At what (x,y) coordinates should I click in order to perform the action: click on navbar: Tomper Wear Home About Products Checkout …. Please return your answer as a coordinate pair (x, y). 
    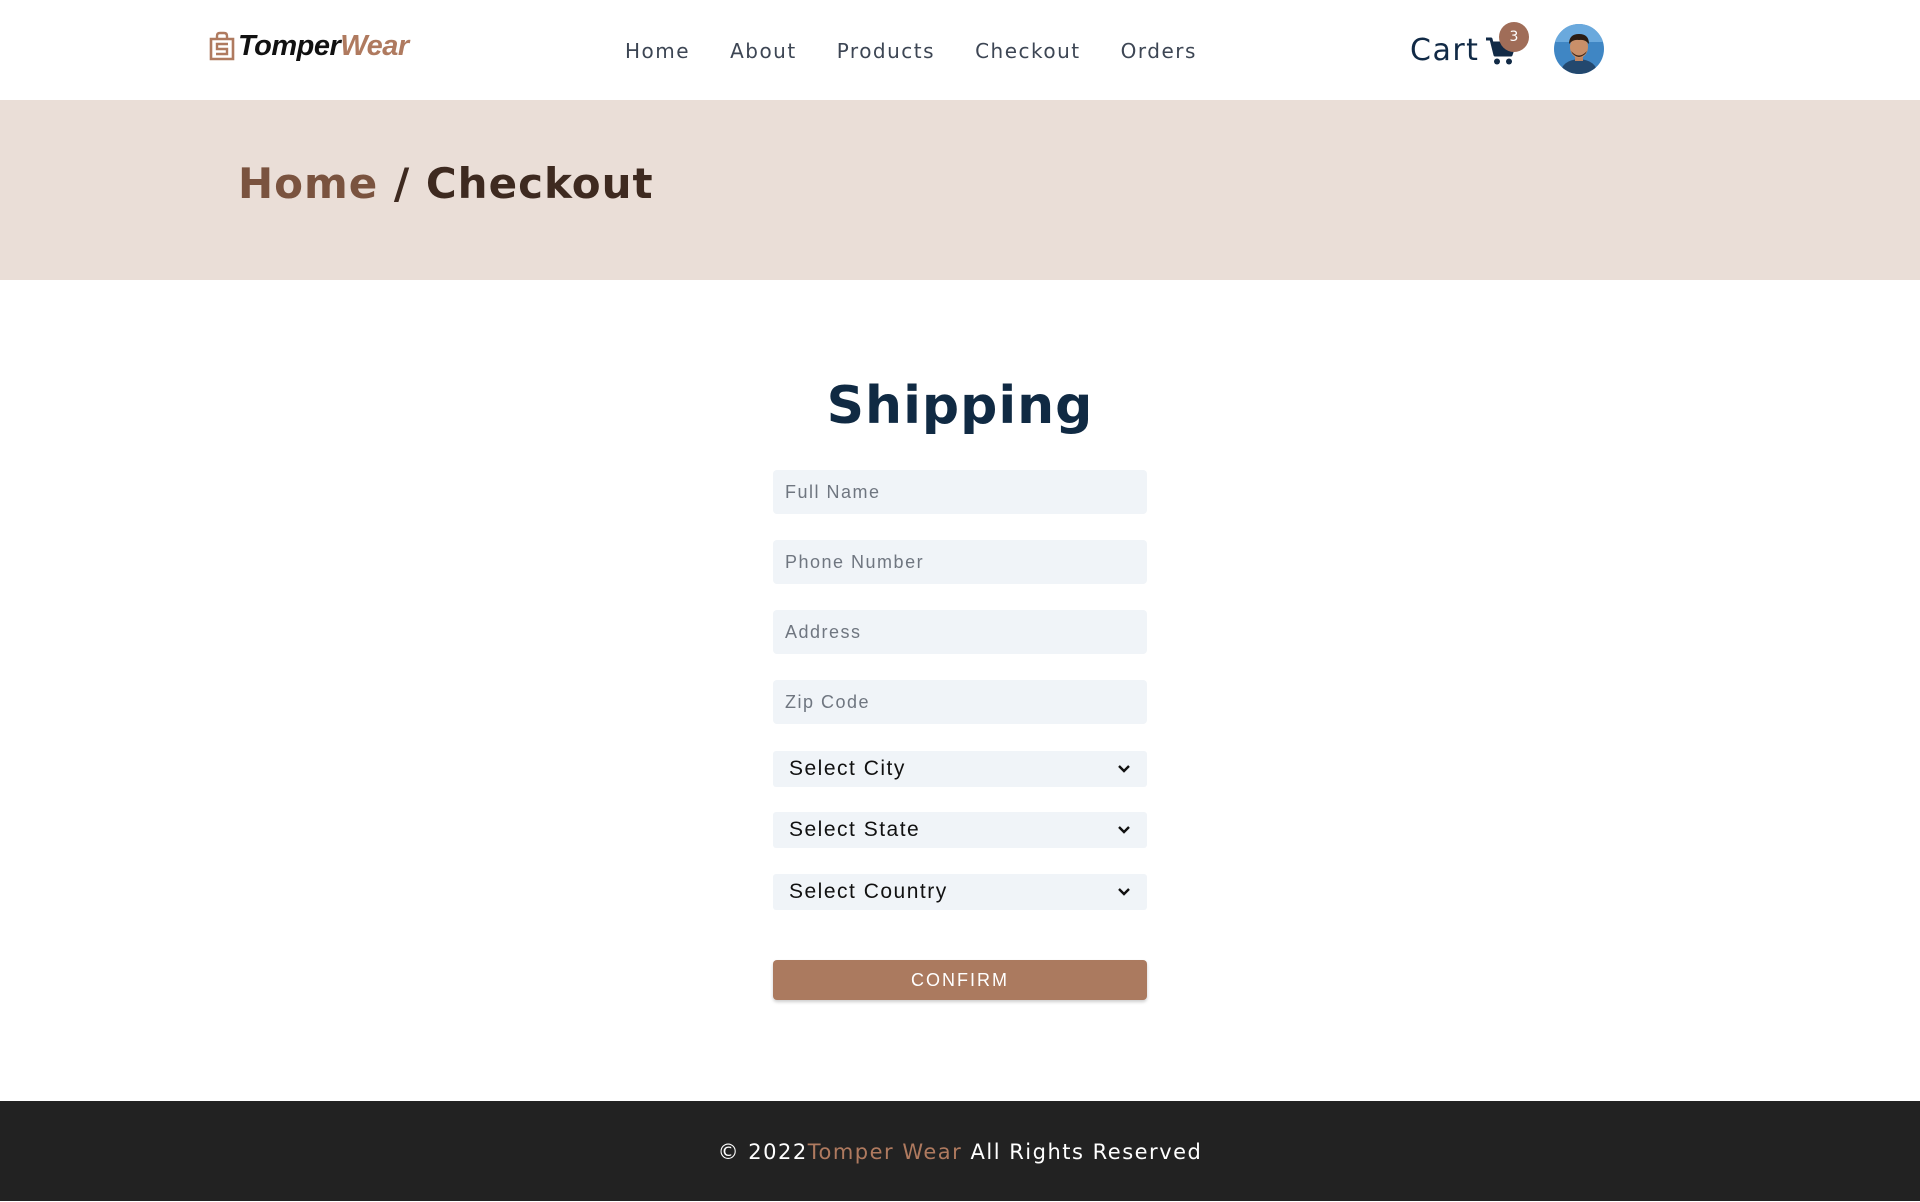
    Looking at the image, I should click on (960, 50).